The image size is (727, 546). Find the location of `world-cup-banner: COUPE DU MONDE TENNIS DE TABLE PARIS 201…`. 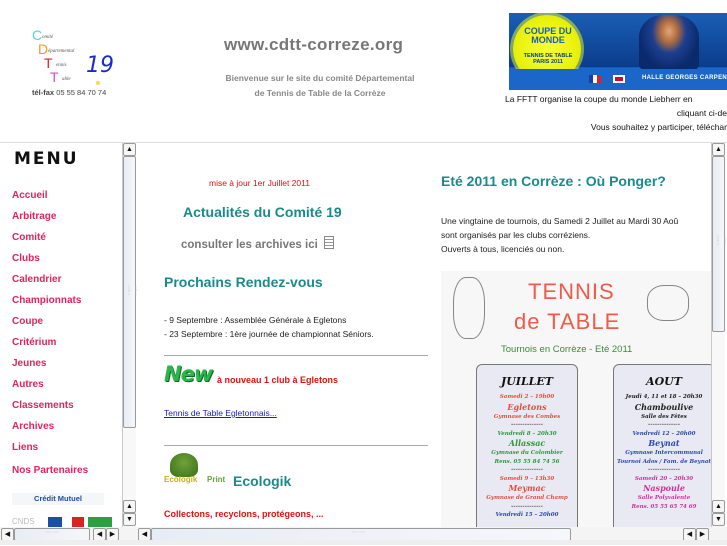

world-cup-banner: COUPE DU MONDE TENNIS DE TABLE PARIS 201… is located at coordinates (618, 51).